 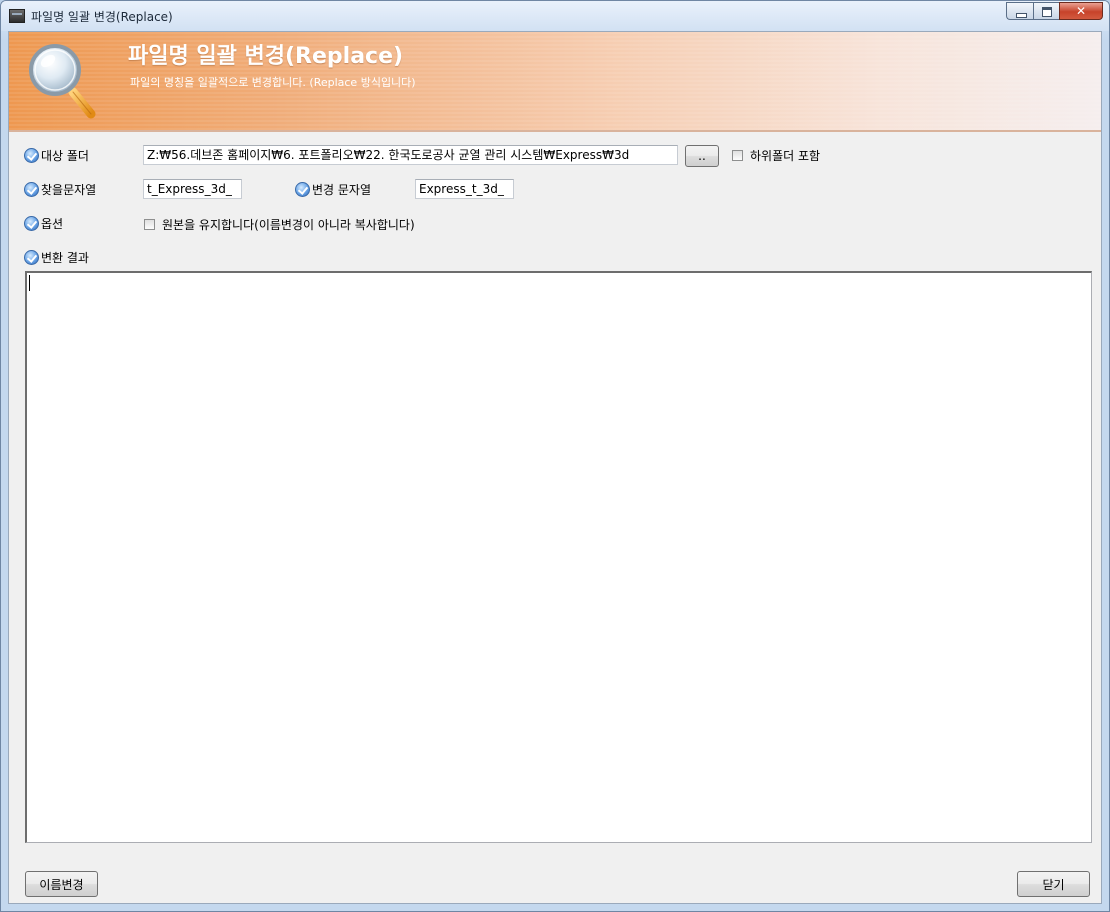 What do you see at coordinates (52, 223) in the screenshot?
I see `options-label-text: 옵션` at bounding box center [52, 223].